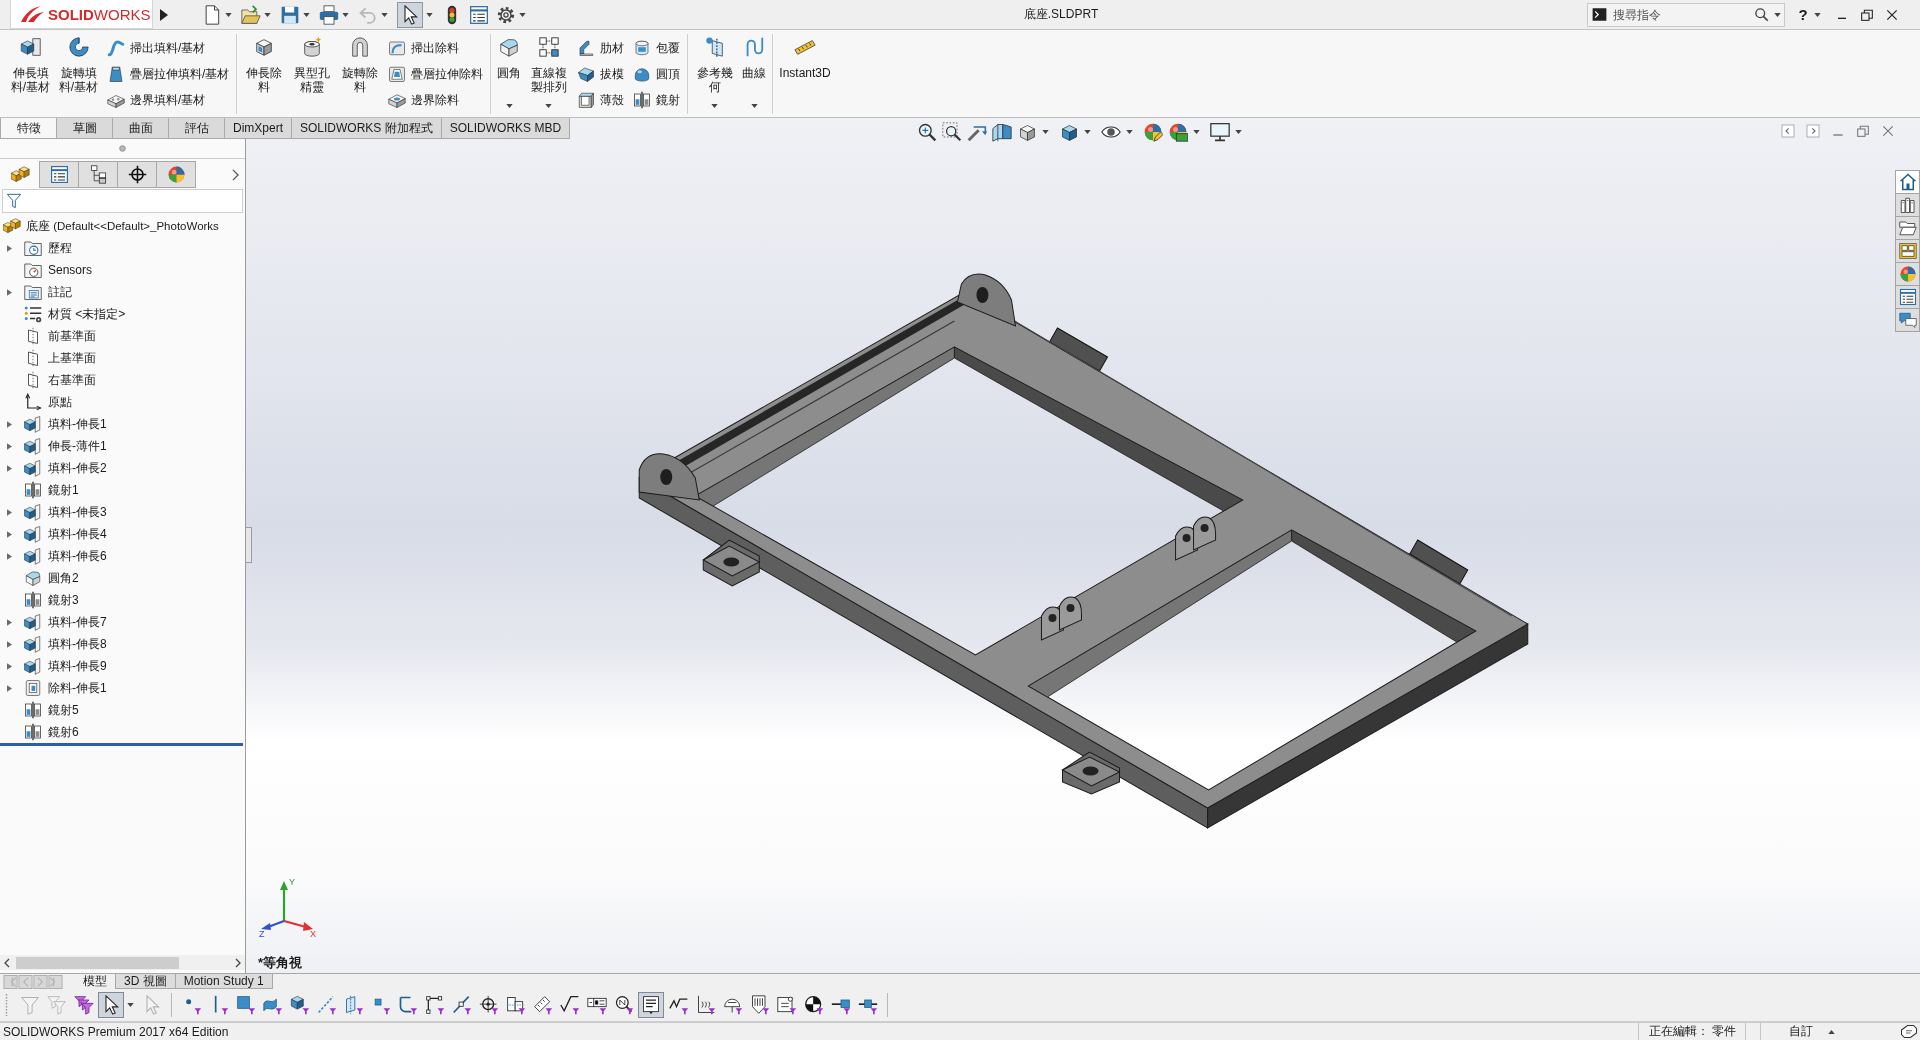 The width and height of the screenshot is (1920, 1040). I want to click on shield-filter-icon, so click(759, 1005).